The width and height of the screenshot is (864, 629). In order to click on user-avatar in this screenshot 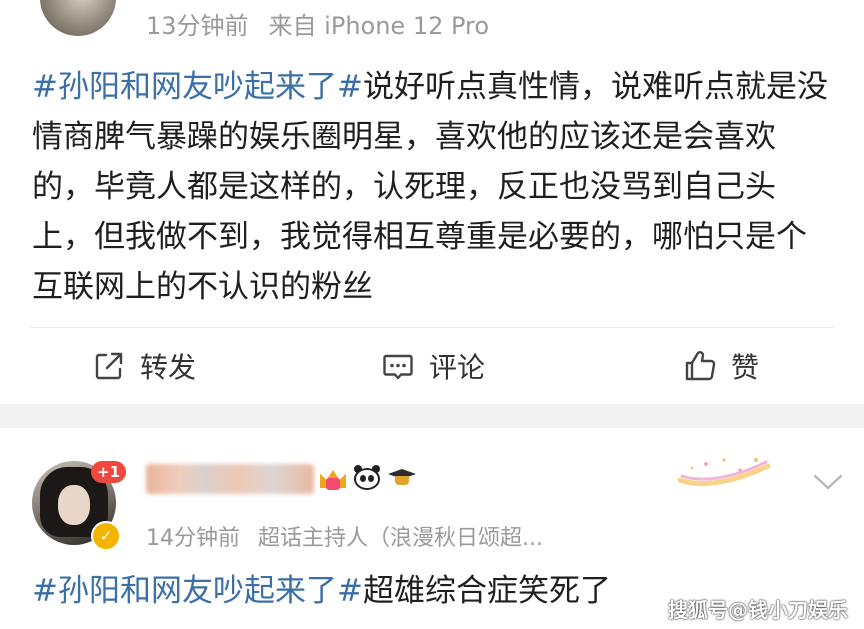, I will do `click(78, 18)`.